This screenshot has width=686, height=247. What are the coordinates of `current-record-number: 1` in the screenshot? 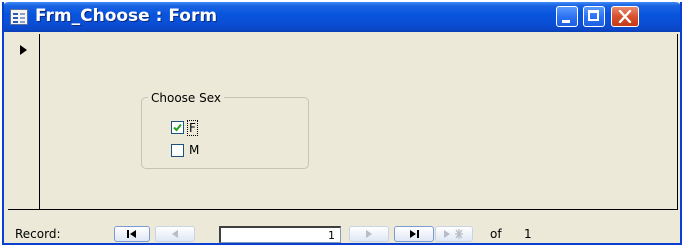 It's located at (331, 235).